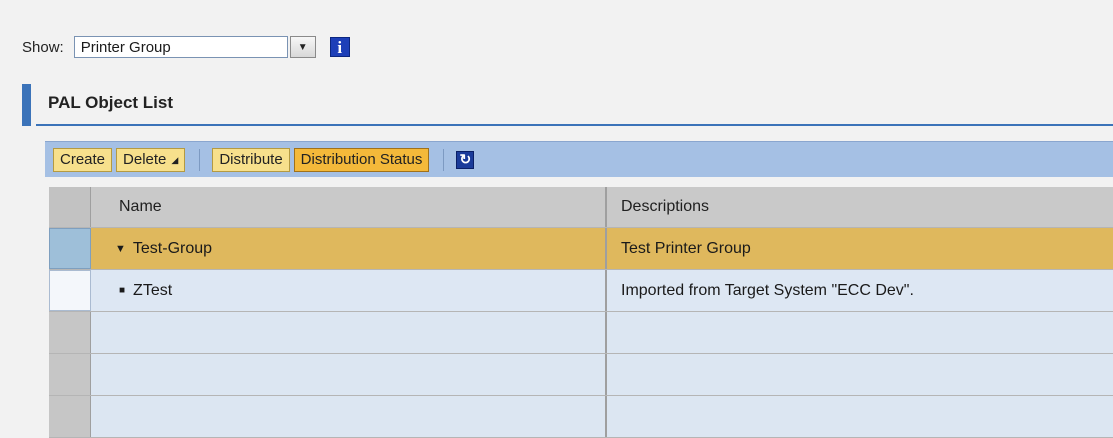 The width and height of the screenshot is (1113, 438). I want to click on row-name: Test-Group, so click(172, 248).